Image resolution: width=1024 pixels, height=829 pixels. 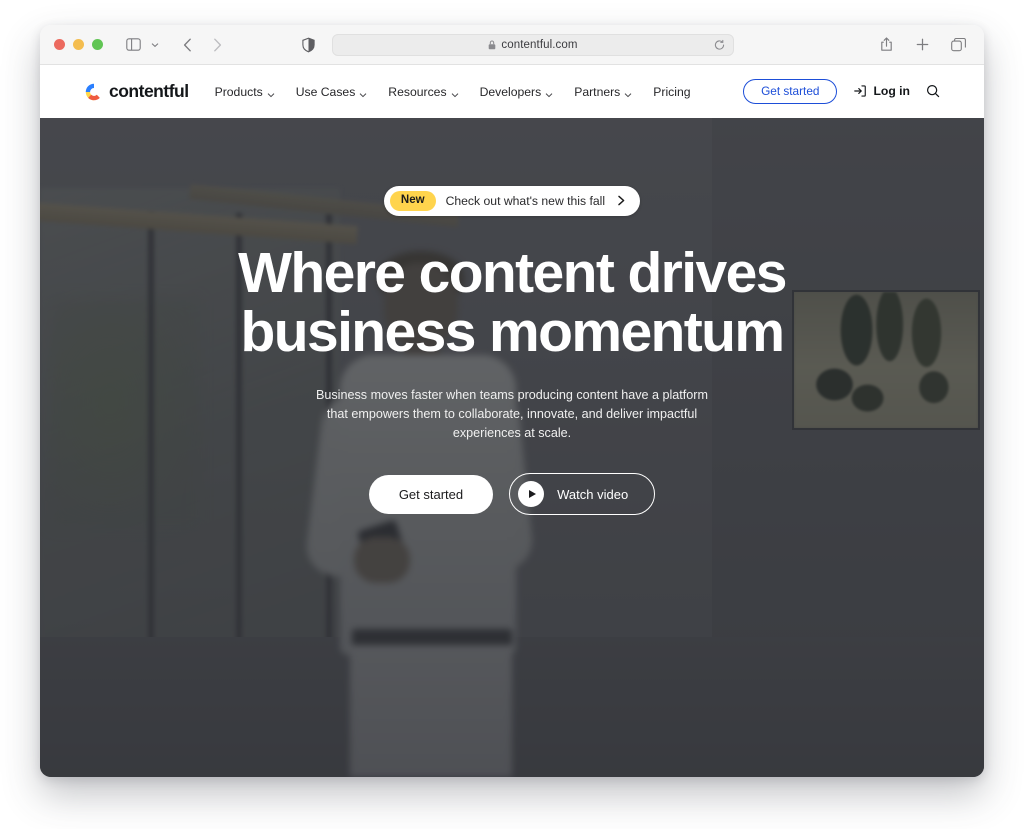 I want to click on hero-watch-video-label: Watch video, so click(x=593, y=494).